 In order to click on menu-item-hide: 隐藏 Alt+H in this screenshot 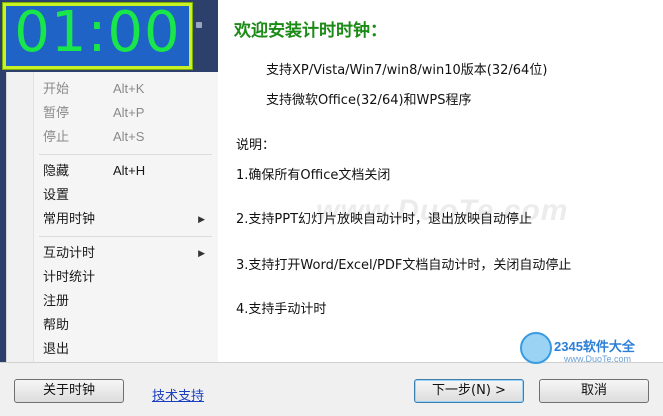, I will do `click(128, 171)`.